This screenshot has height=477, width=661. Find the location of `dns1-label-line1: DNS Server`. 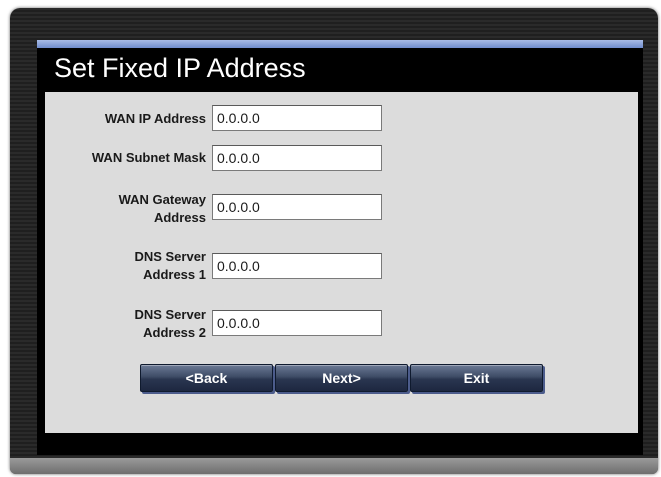

dns1-label-line1: DNS Server is located at coordinates (170, 256).